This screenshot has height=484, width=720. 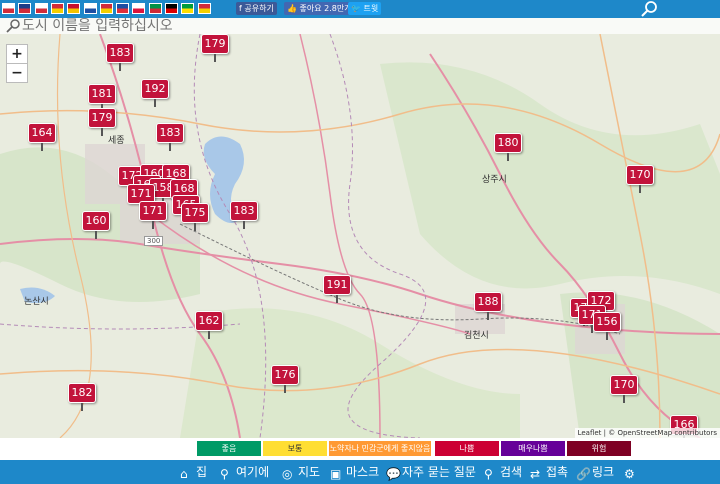 I want to click on city-search-input, so click(x=242, y=26).